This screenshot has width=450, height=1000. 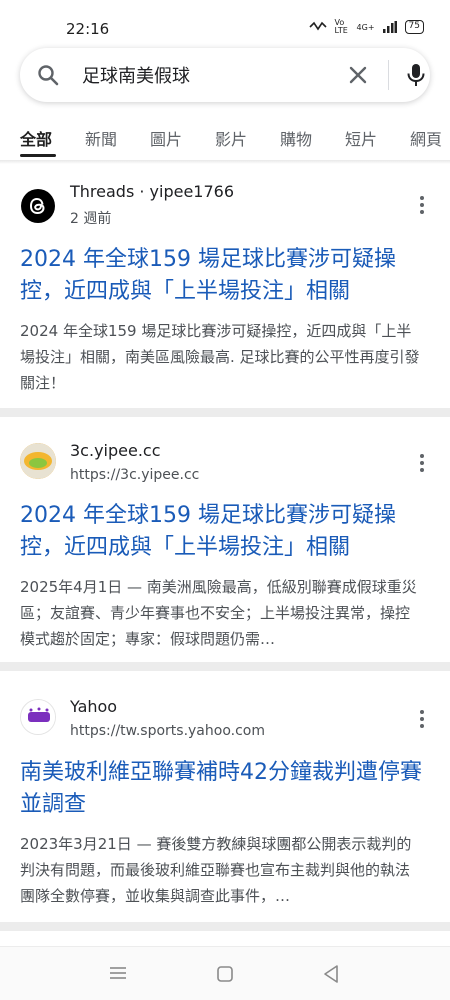 I want to click on tab-web: 網頁, so click(x=426, y=138).